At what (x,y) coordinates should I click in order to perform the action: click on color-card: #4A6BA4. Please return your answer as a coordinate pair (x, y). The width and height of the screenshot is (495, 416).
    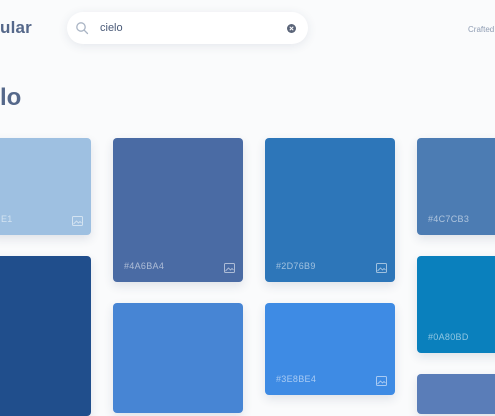
    Looking at the image, I should click on (178, 210).